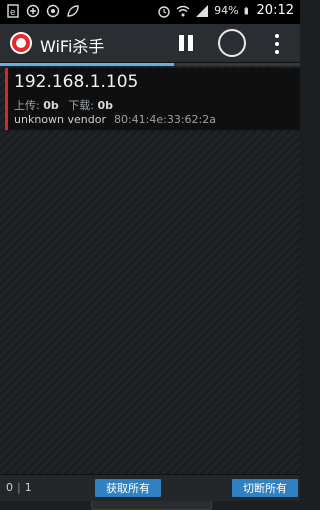 The image size is (320, 510). Describe the element at coordinates (277, 43) in the screenshot. I see `overflow-menu-button` at that location.